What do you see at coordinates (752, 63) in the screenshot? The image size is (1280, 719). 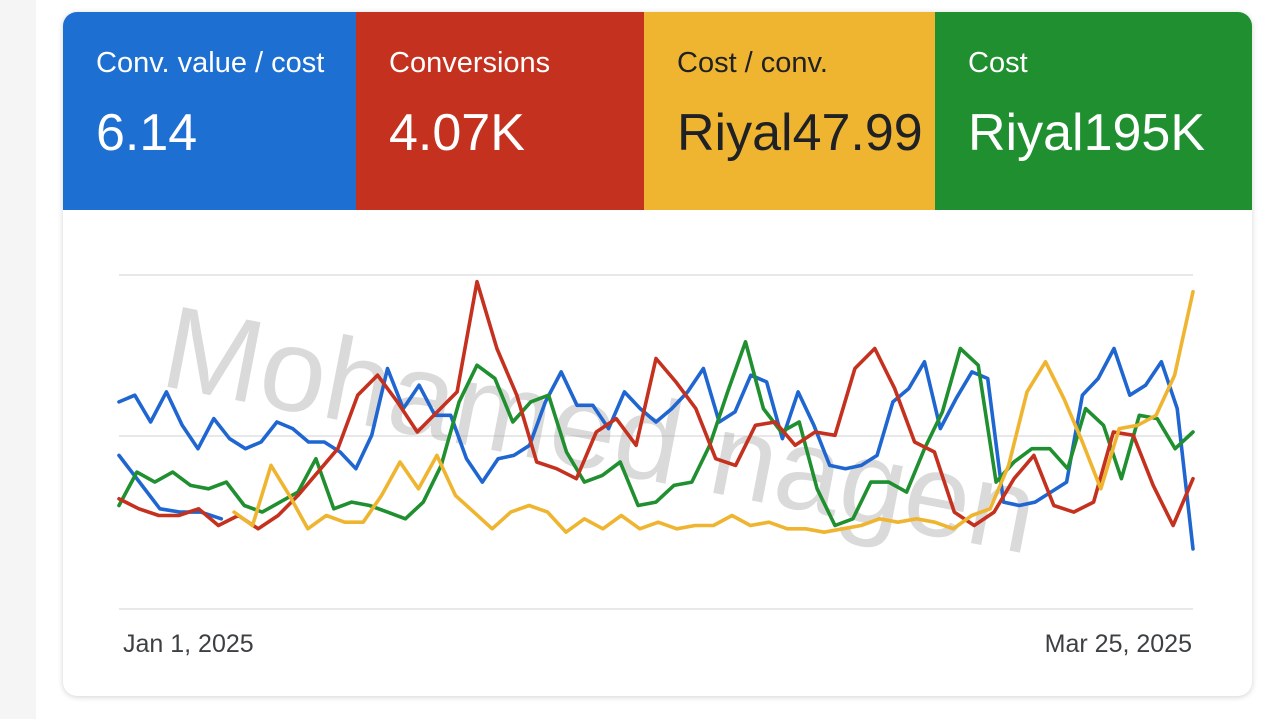 I see `metric-label-cost-per-conv: Cost / conv.` at bounding box center [752, 63].